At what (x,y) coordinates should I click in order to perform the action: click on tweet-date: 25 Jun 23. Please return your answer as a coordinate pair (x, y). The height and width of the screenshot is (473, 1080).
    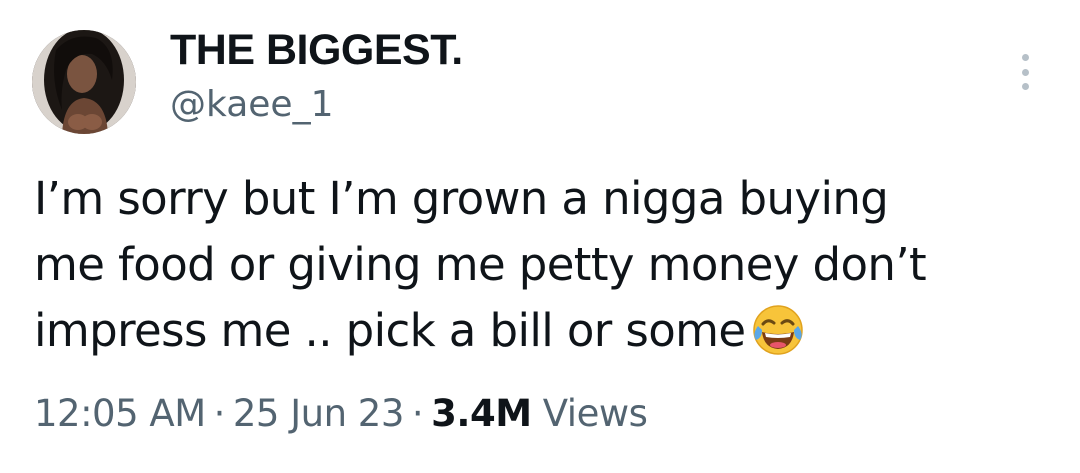
    Looking at the image, I should click on (319, 413).